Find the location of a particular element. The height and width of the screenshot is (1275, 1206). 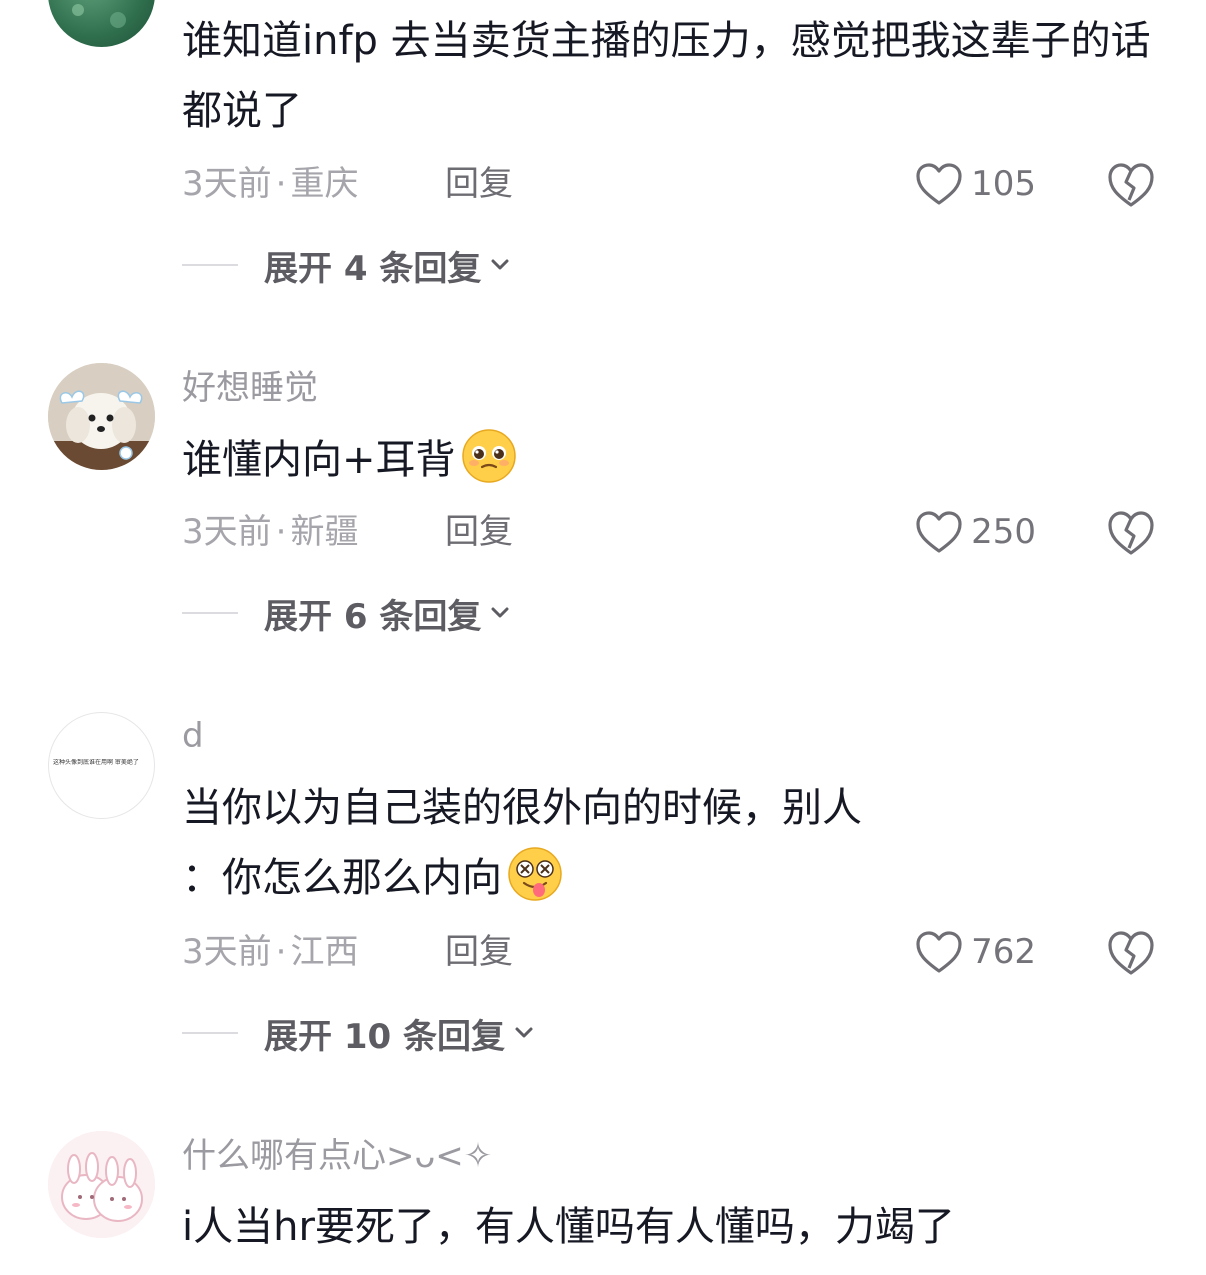

avatar is located at coordinates (101, 1184).